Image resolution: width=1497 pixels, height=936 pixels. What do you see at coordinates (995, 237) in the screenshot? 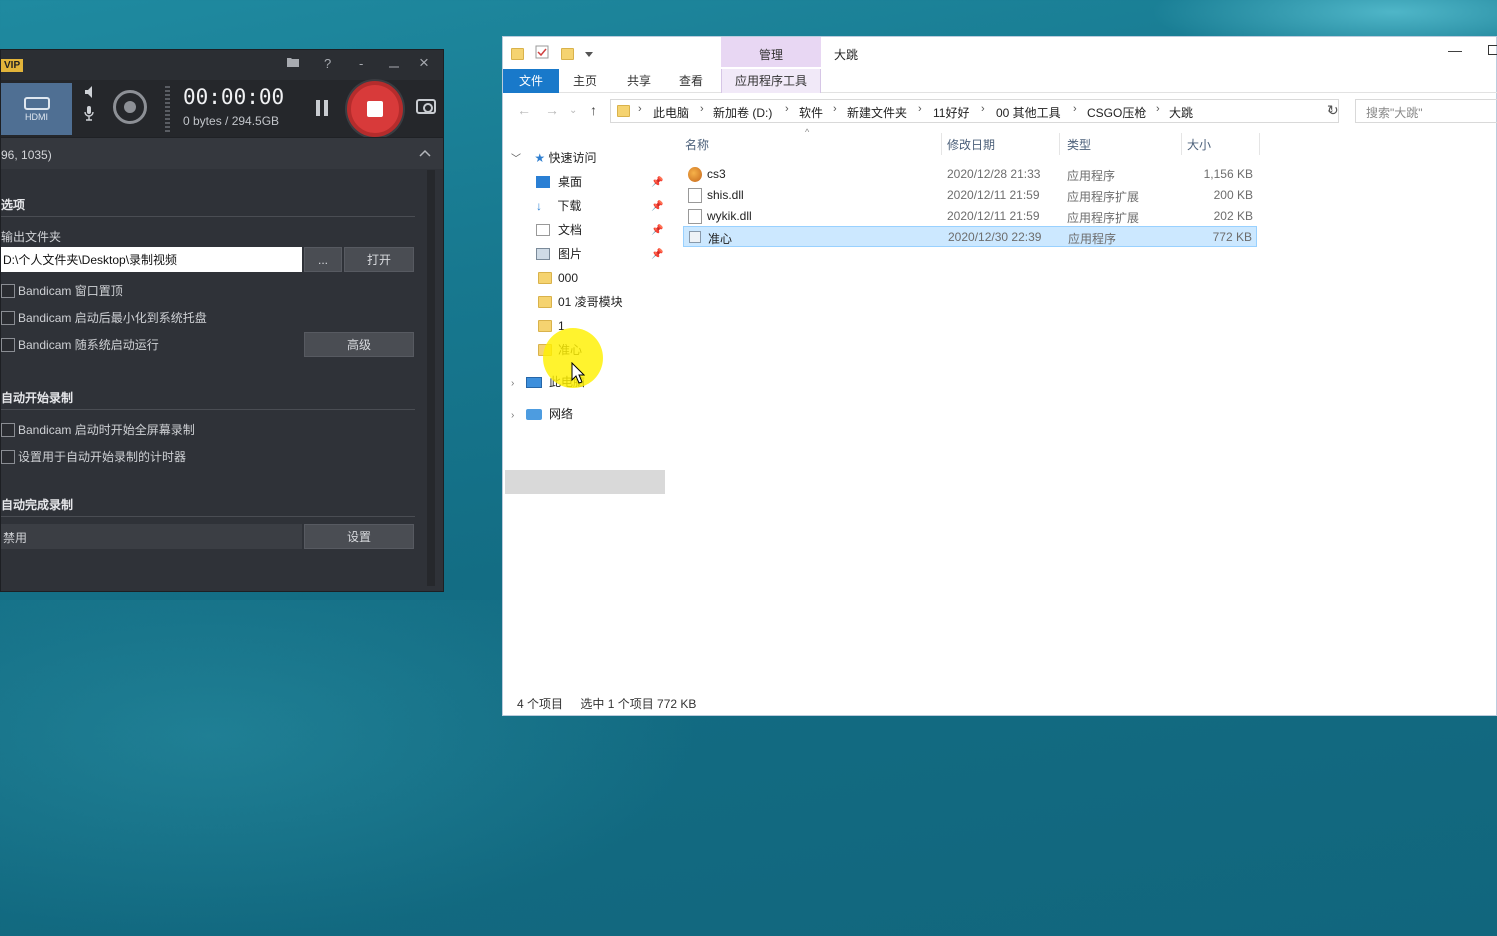
I see `file-date: 2020/12/30 22:39` at bounding box center [995, 237].